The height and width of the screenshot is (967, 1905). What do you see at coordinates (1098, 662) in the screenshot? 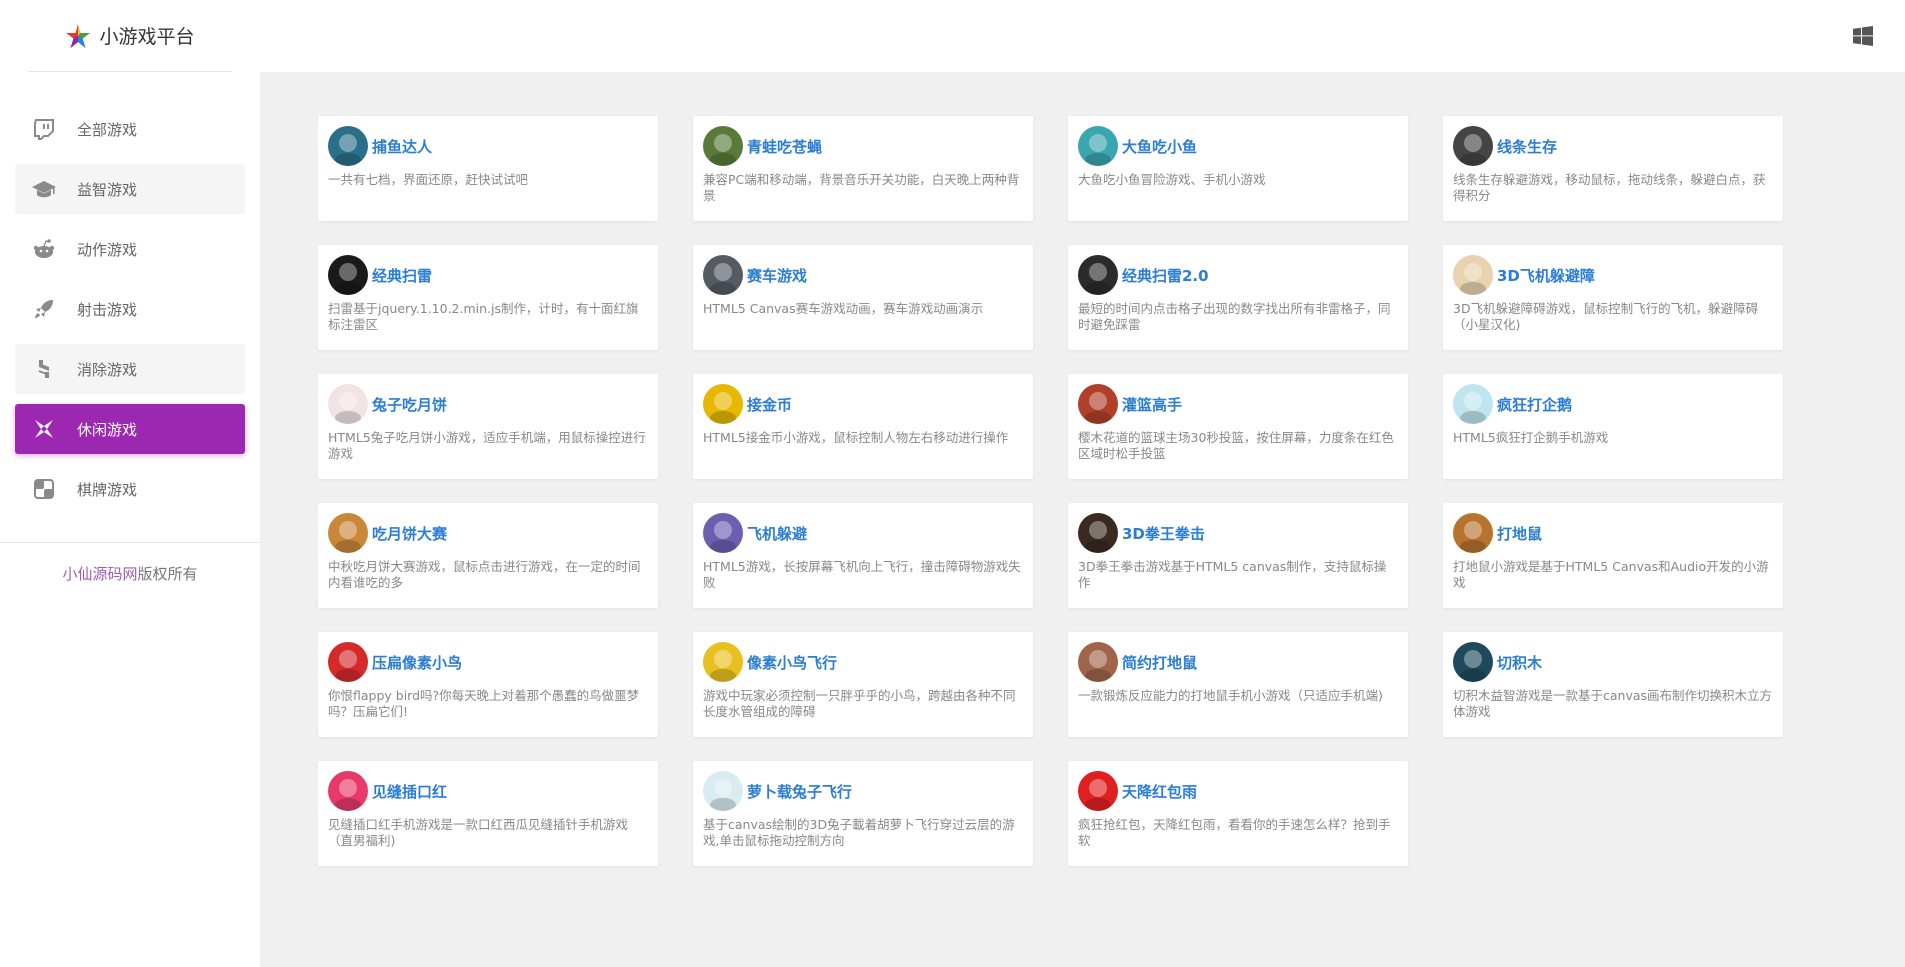
I see `mole-icon` at bounding box center [1098, 662].